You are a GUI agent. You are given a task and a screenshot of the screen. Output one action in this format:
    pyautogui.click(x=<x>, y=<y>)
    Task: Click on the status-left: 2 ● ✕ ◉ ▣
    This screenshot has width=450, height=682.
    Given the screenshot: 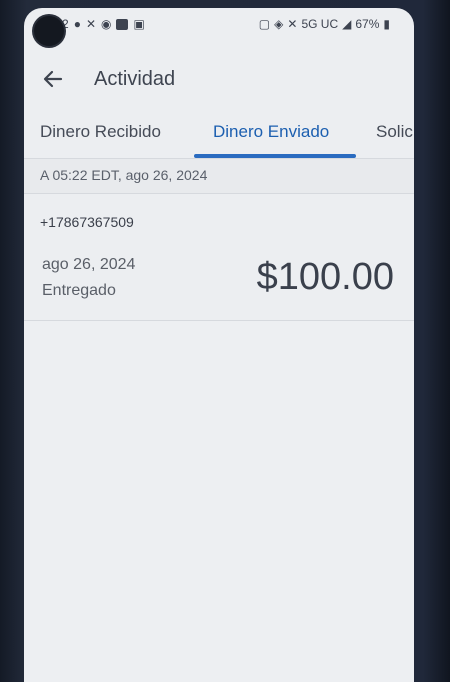 What is the action you would take?
    pyautogui.click(x=103, y=24)
    